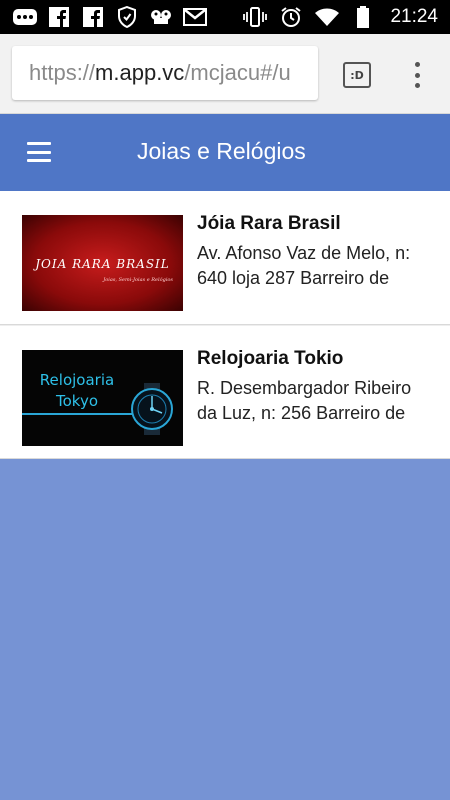 The image size is (450, 800). I want to click on browser-toolbar: https://m.app.vc/mcjacu#/u :D, so click(225, 74).